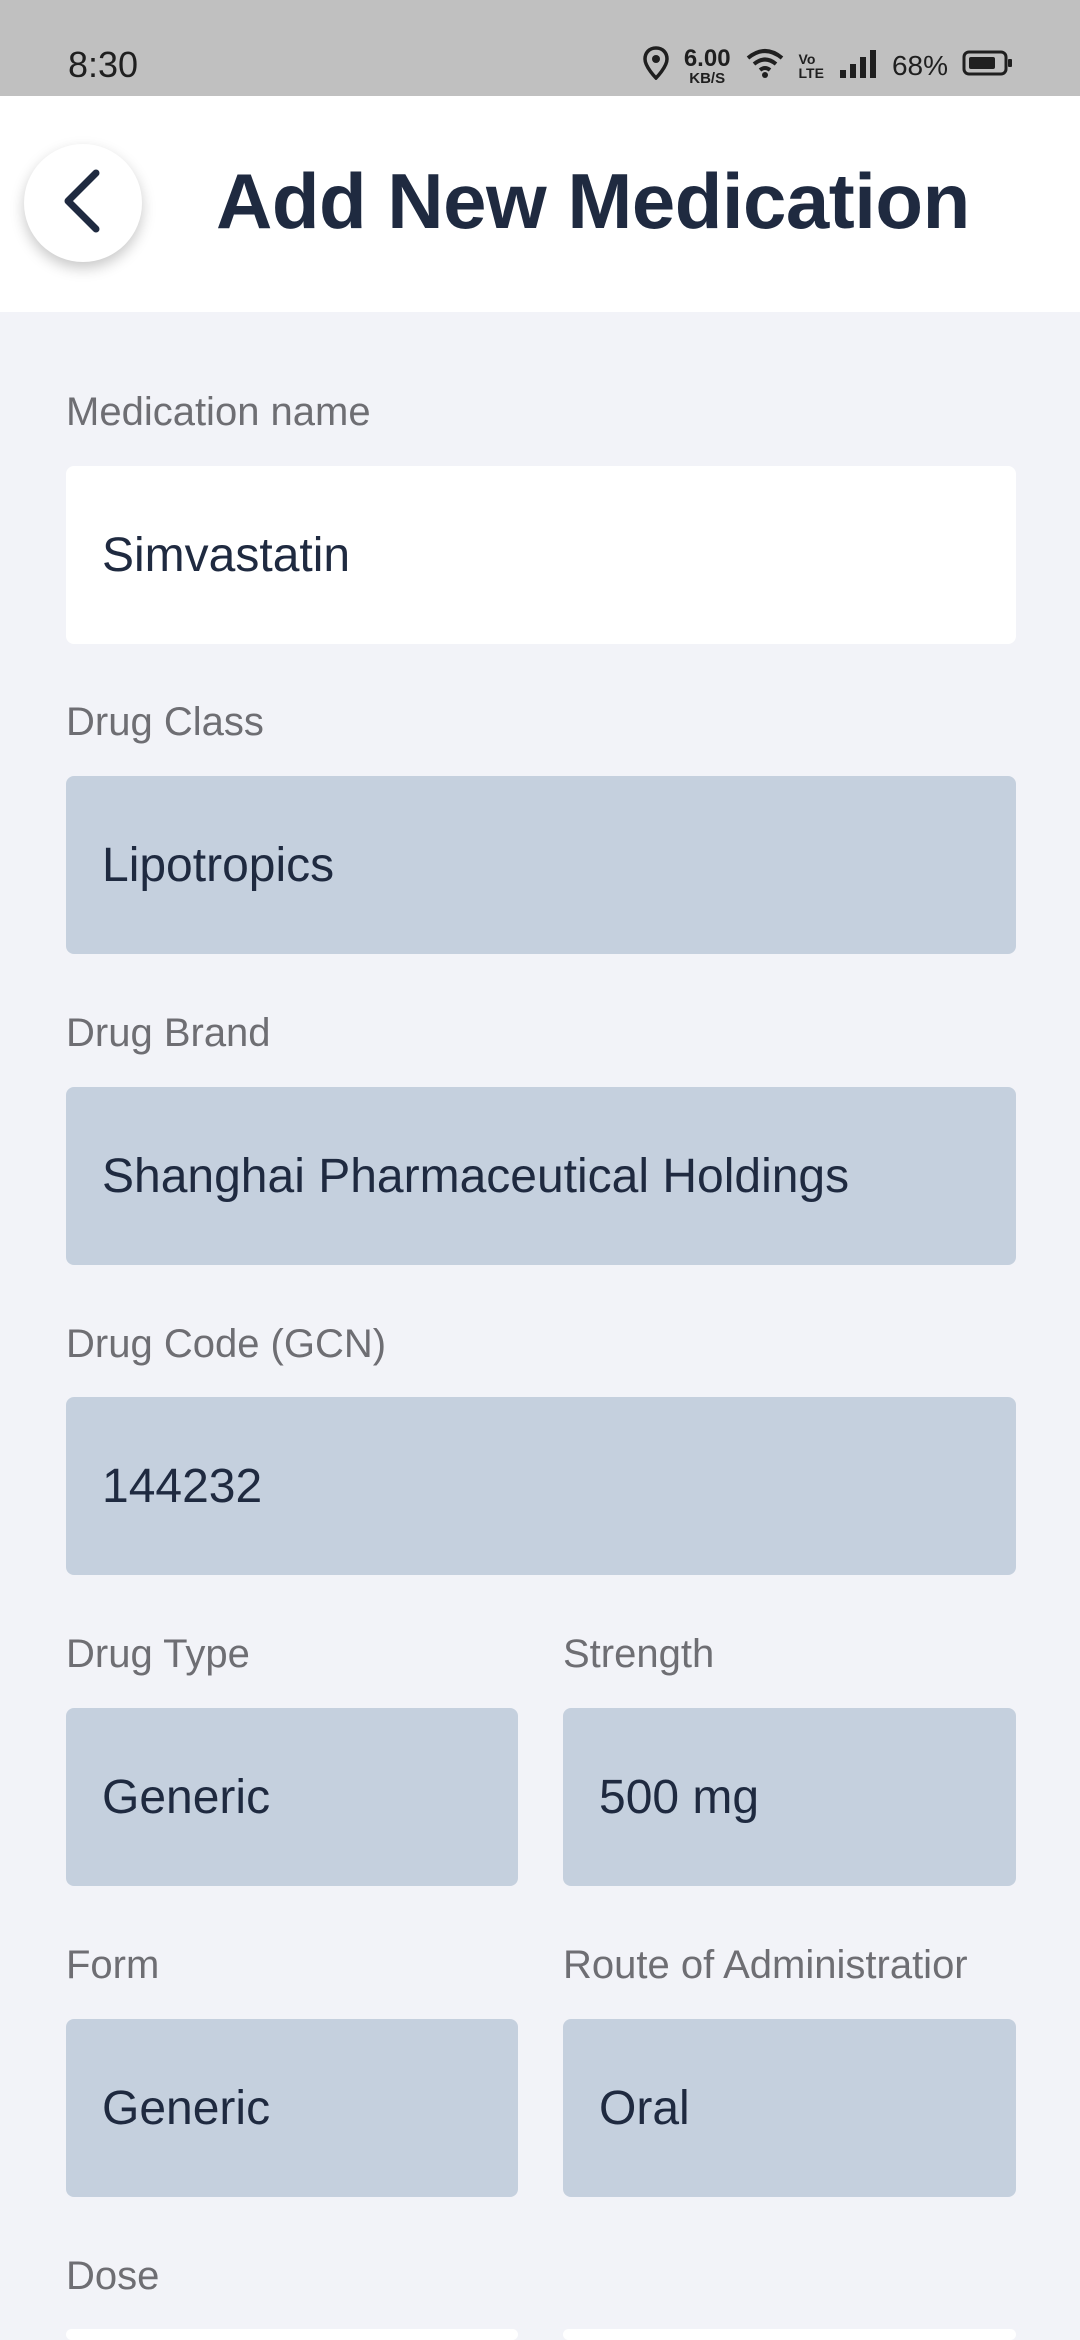 The image size is (1080, 2340). Describe the element at coordinates (186, 2108) in the screenshot. I see `form-value: Generic` at that location.